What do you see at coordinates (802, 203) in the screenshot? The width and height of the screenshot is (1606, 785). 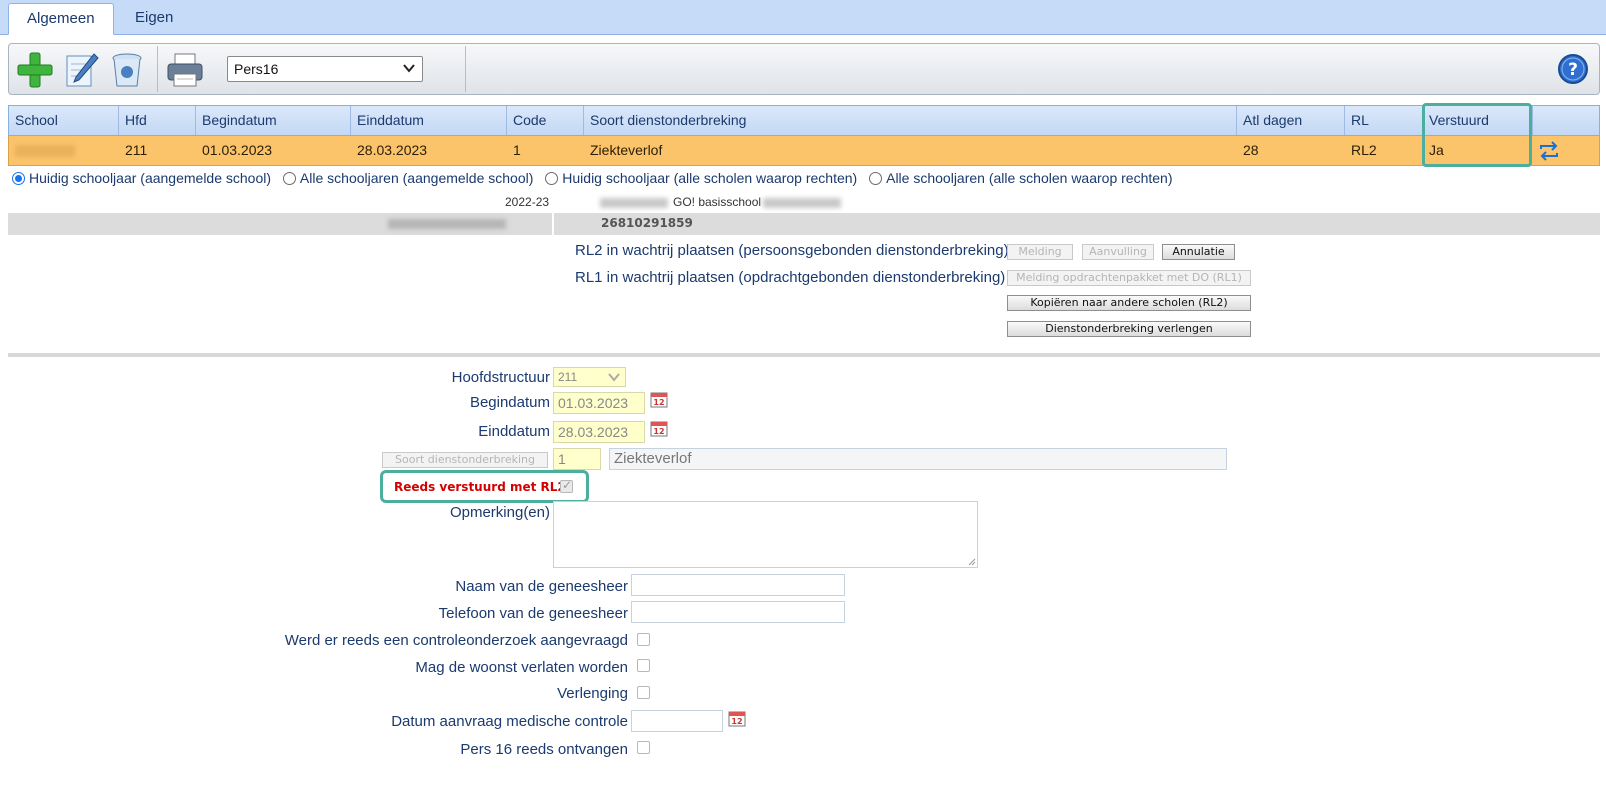 I see `redacted-school-name` at bounding box center [802, 203].